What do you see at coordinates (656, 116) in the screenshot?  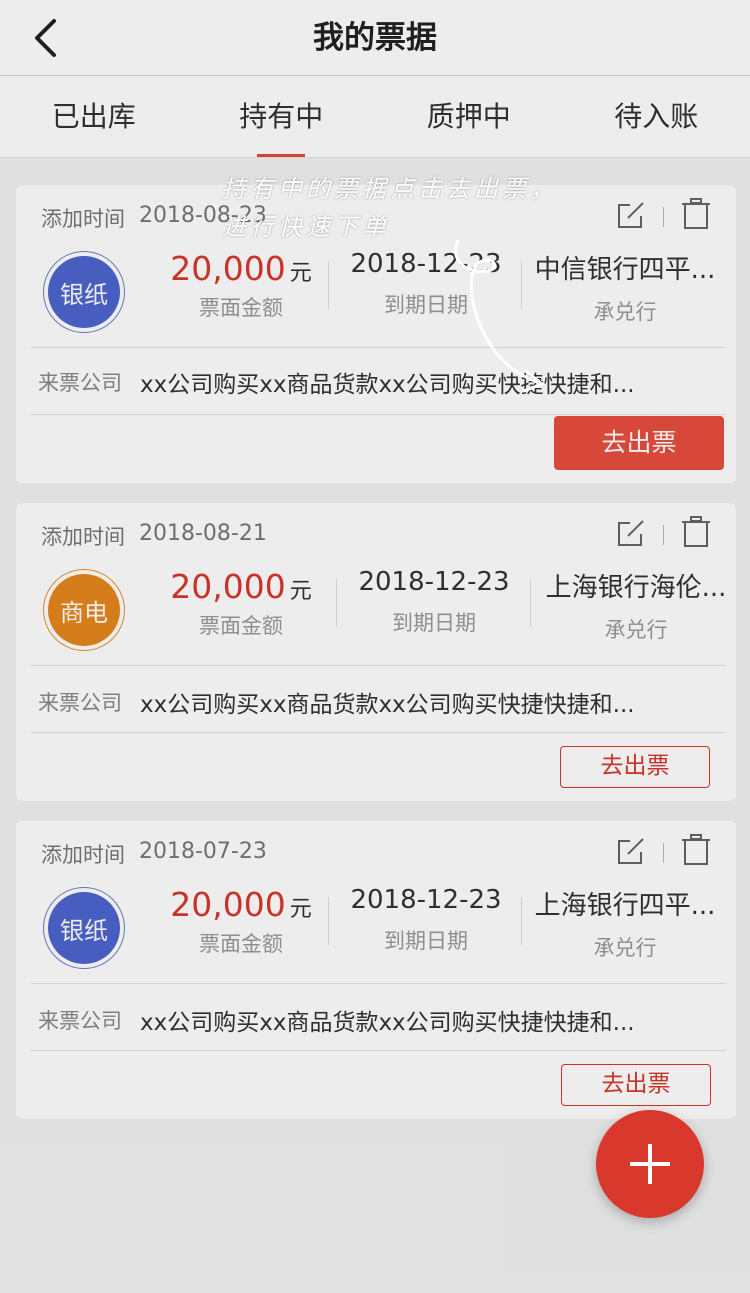 I see `tab-pending-entry: 待入账` at bounding box center [656, 116].